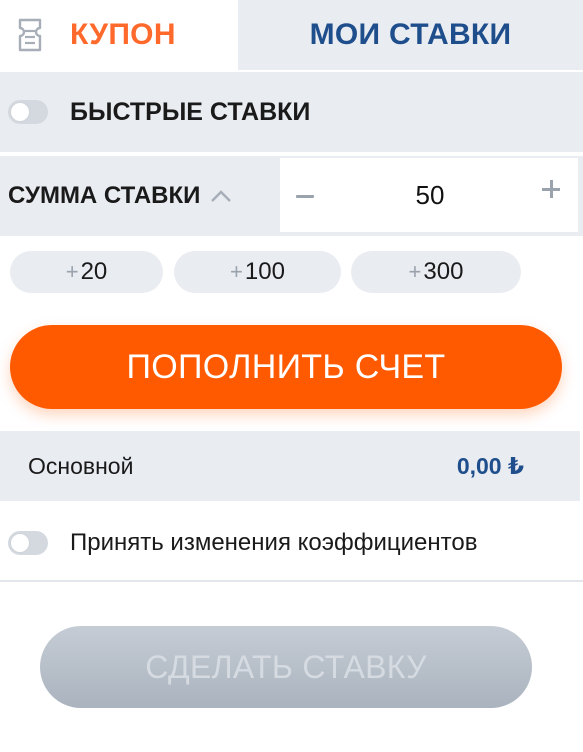 This screenshot has height=752, width=583. What do you see at coordinates (81, 465) in the screenshot?
I see `balance-label: Основной` at bounding box center [81, 465].